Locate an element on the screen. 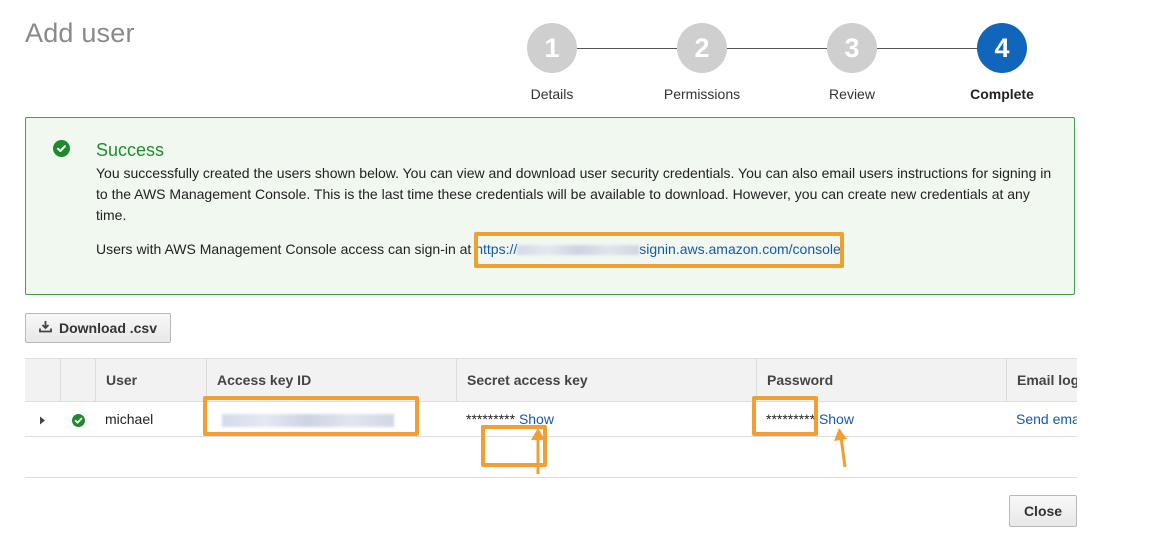 The image size is (1172, 545). close-button: Close is located at coordinates (1043, 511).